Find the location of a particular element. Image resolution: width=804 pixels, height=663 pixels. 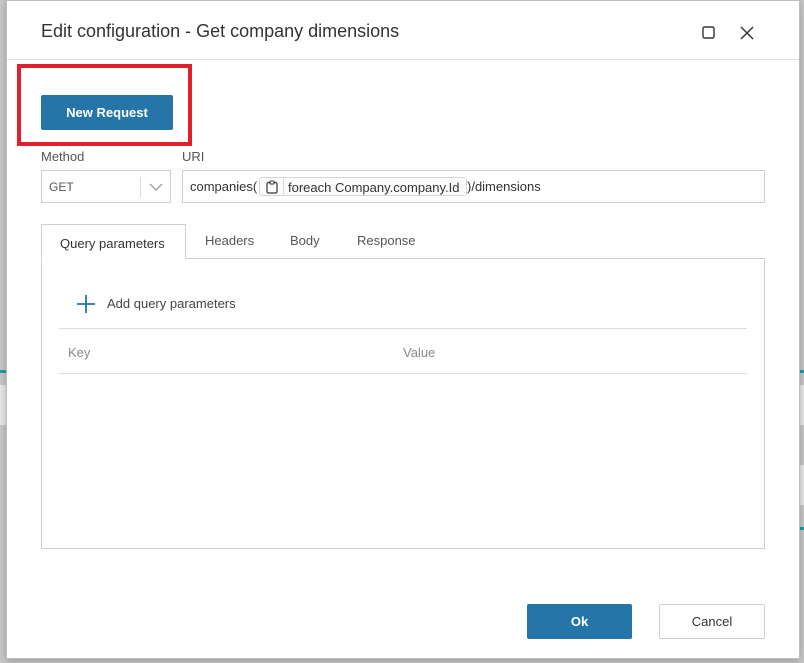

close-icon is located at coordinates (747, 33).